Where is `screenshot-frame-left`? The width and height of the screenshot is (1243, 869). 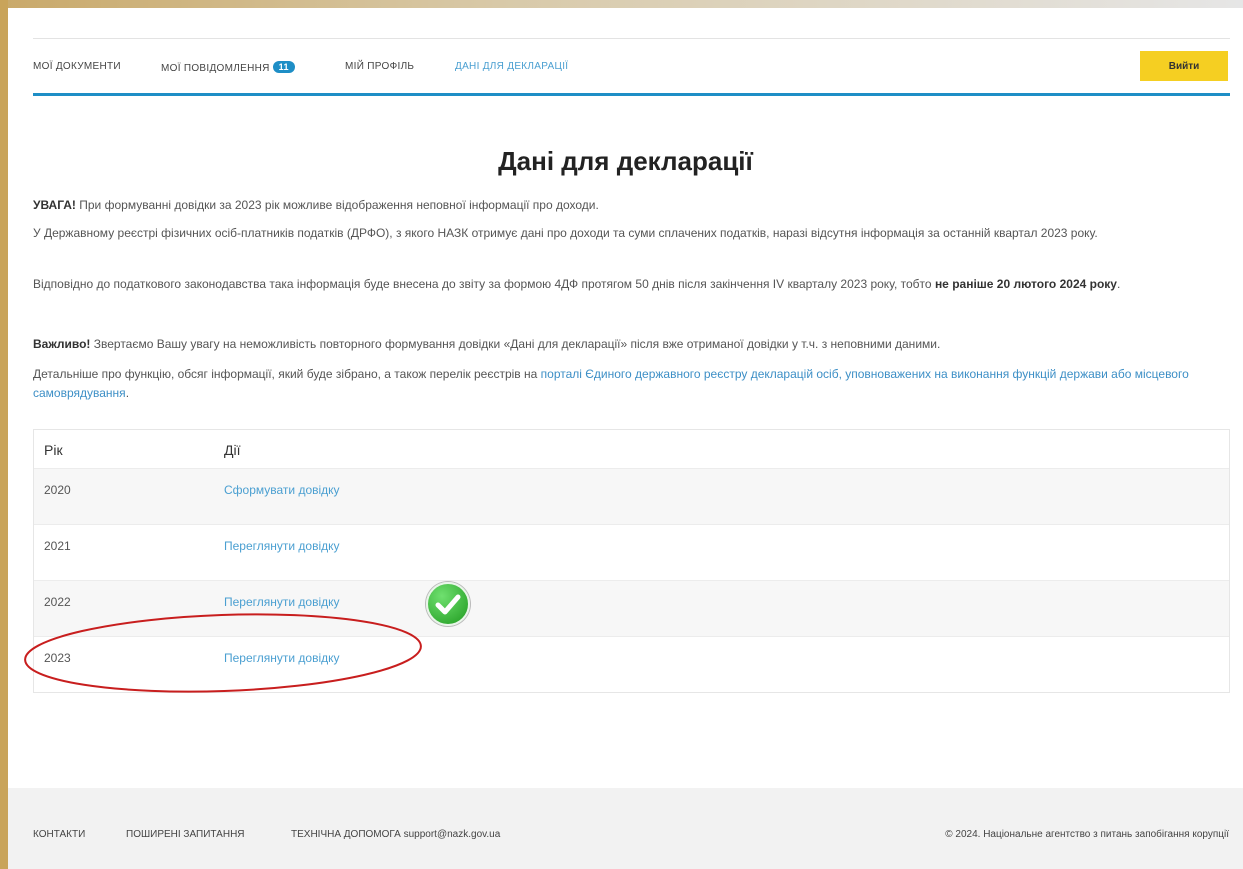
screenshot-frame-left is located at coordinates (4, 434).